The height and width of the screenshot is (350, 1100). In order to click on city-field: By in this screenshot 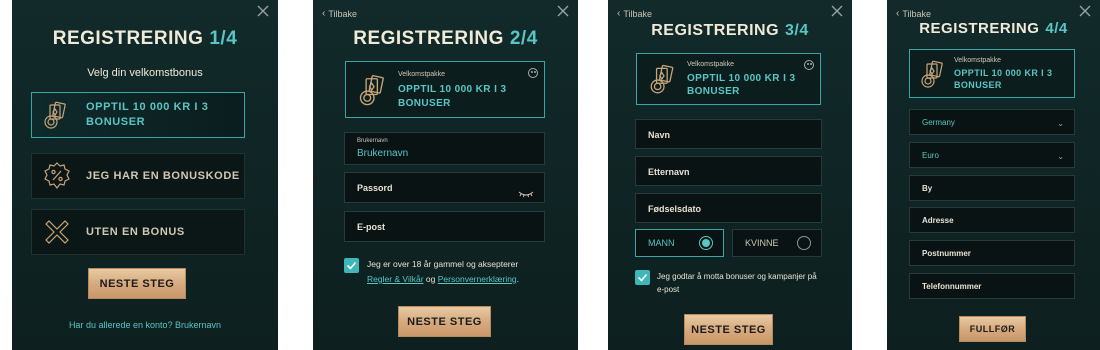, I will do `click(992, 188)`.